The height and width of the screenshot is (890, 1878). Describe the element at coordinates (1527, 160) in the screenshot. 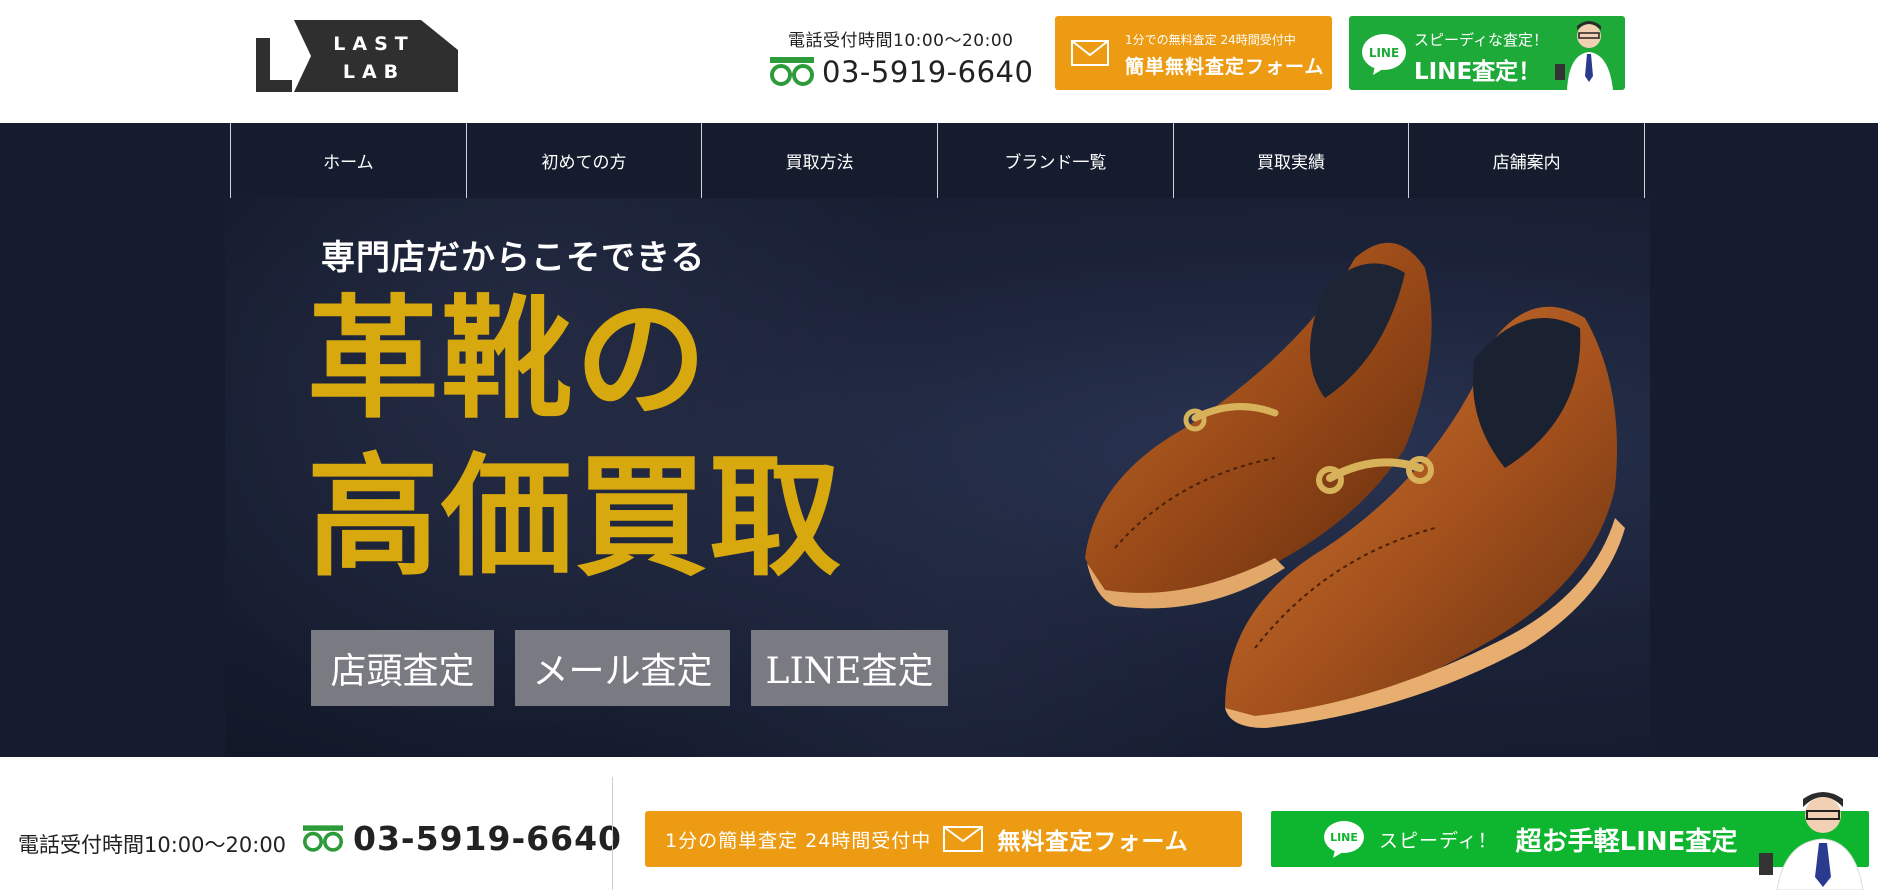

I see `nav-item-store-info: 店舗案内` at that location.